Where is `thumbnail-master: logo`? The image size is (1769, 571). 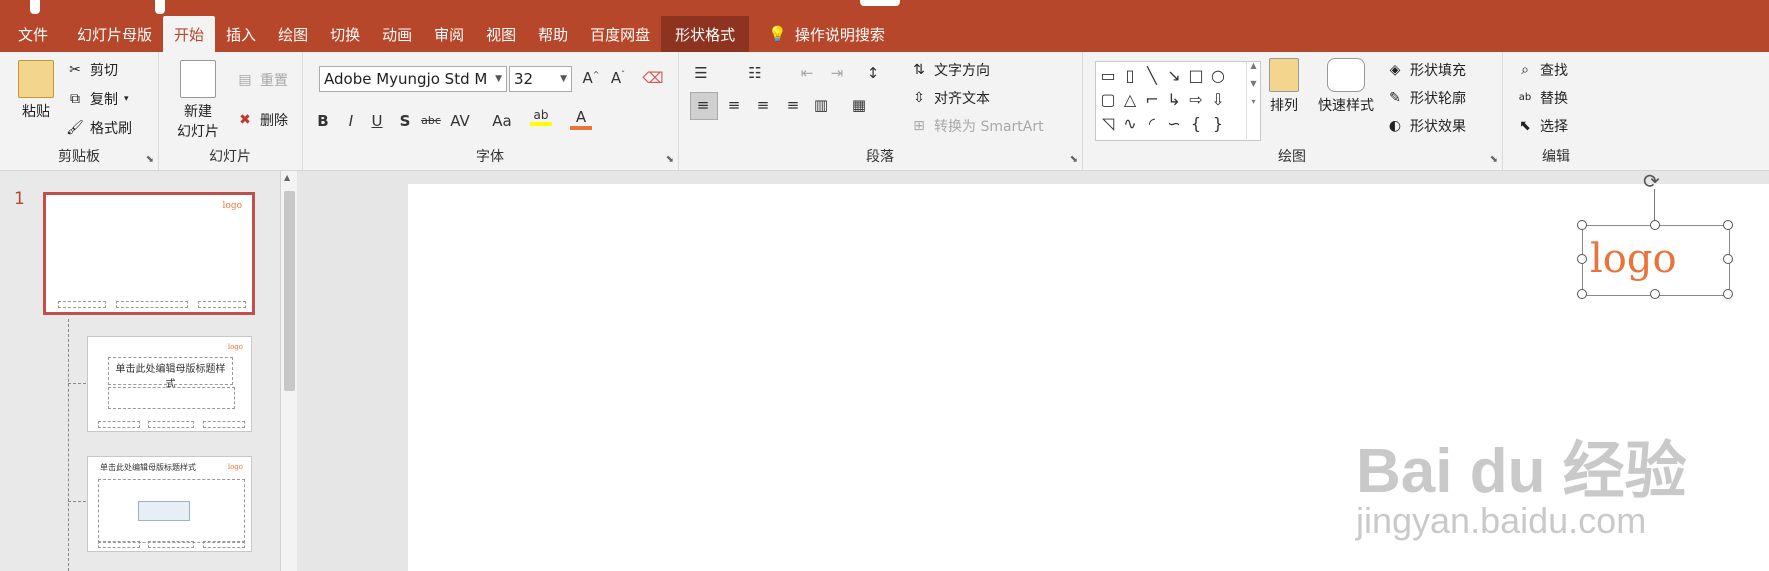 thumbnail-master: logo is located at coordinates (149, 253).